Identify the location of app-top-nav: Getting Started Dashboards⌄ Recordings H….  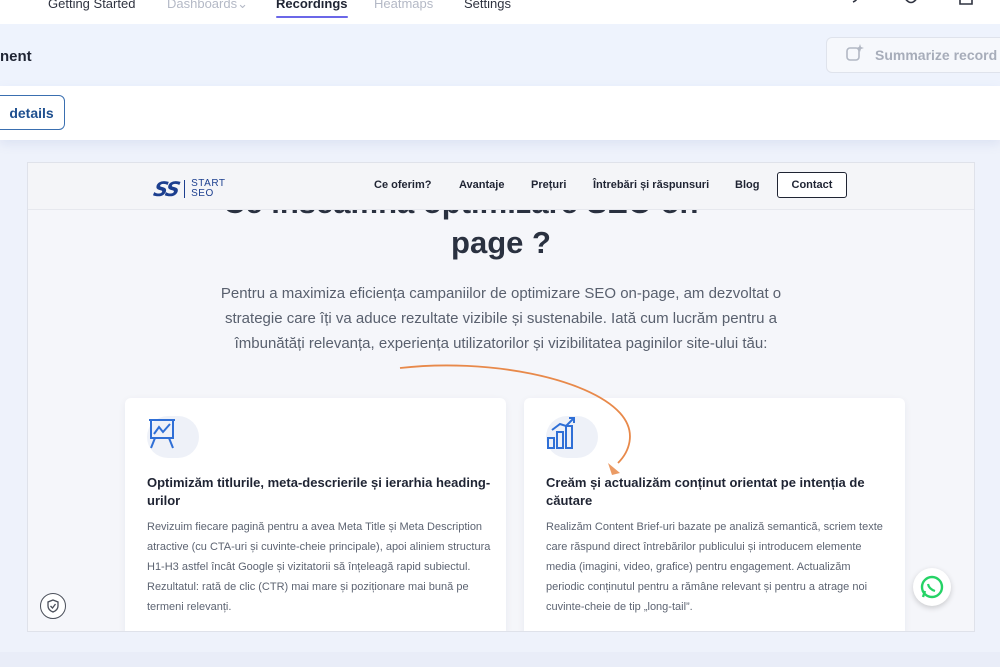
(500, 12).